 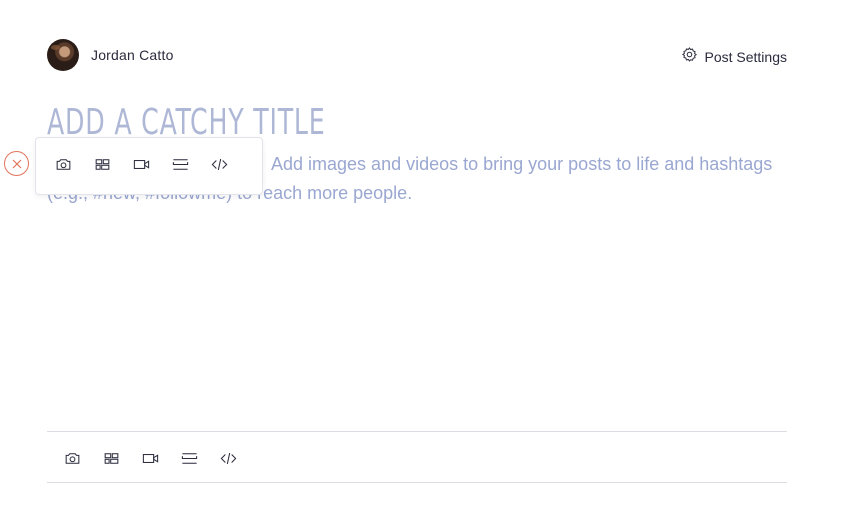 What do you see at coordinates (689, 56) in the screenshot?
I see `gear-icon` at bounding box center [689, 56].